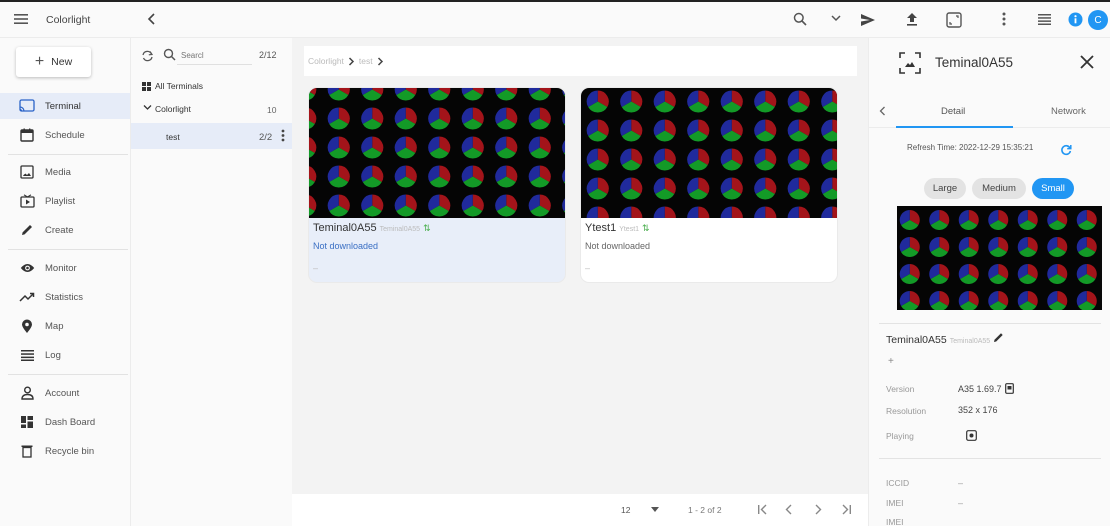 This screenshot has height=526, width=1110. I want to click on download-status: Not downloaded, so click(618, 246).